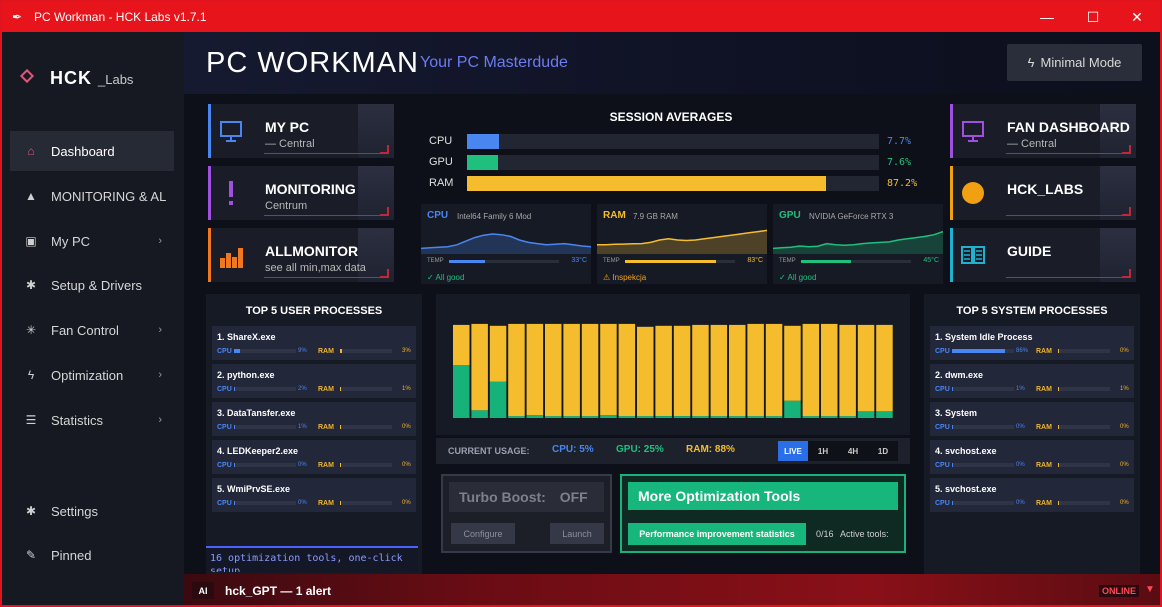 The width and height of the screenshot is (1162, 607). What do you see at coordinates (31, 196) in the screenshot?
I see `warning-icon: ▲` at bounding box center [31, 196].